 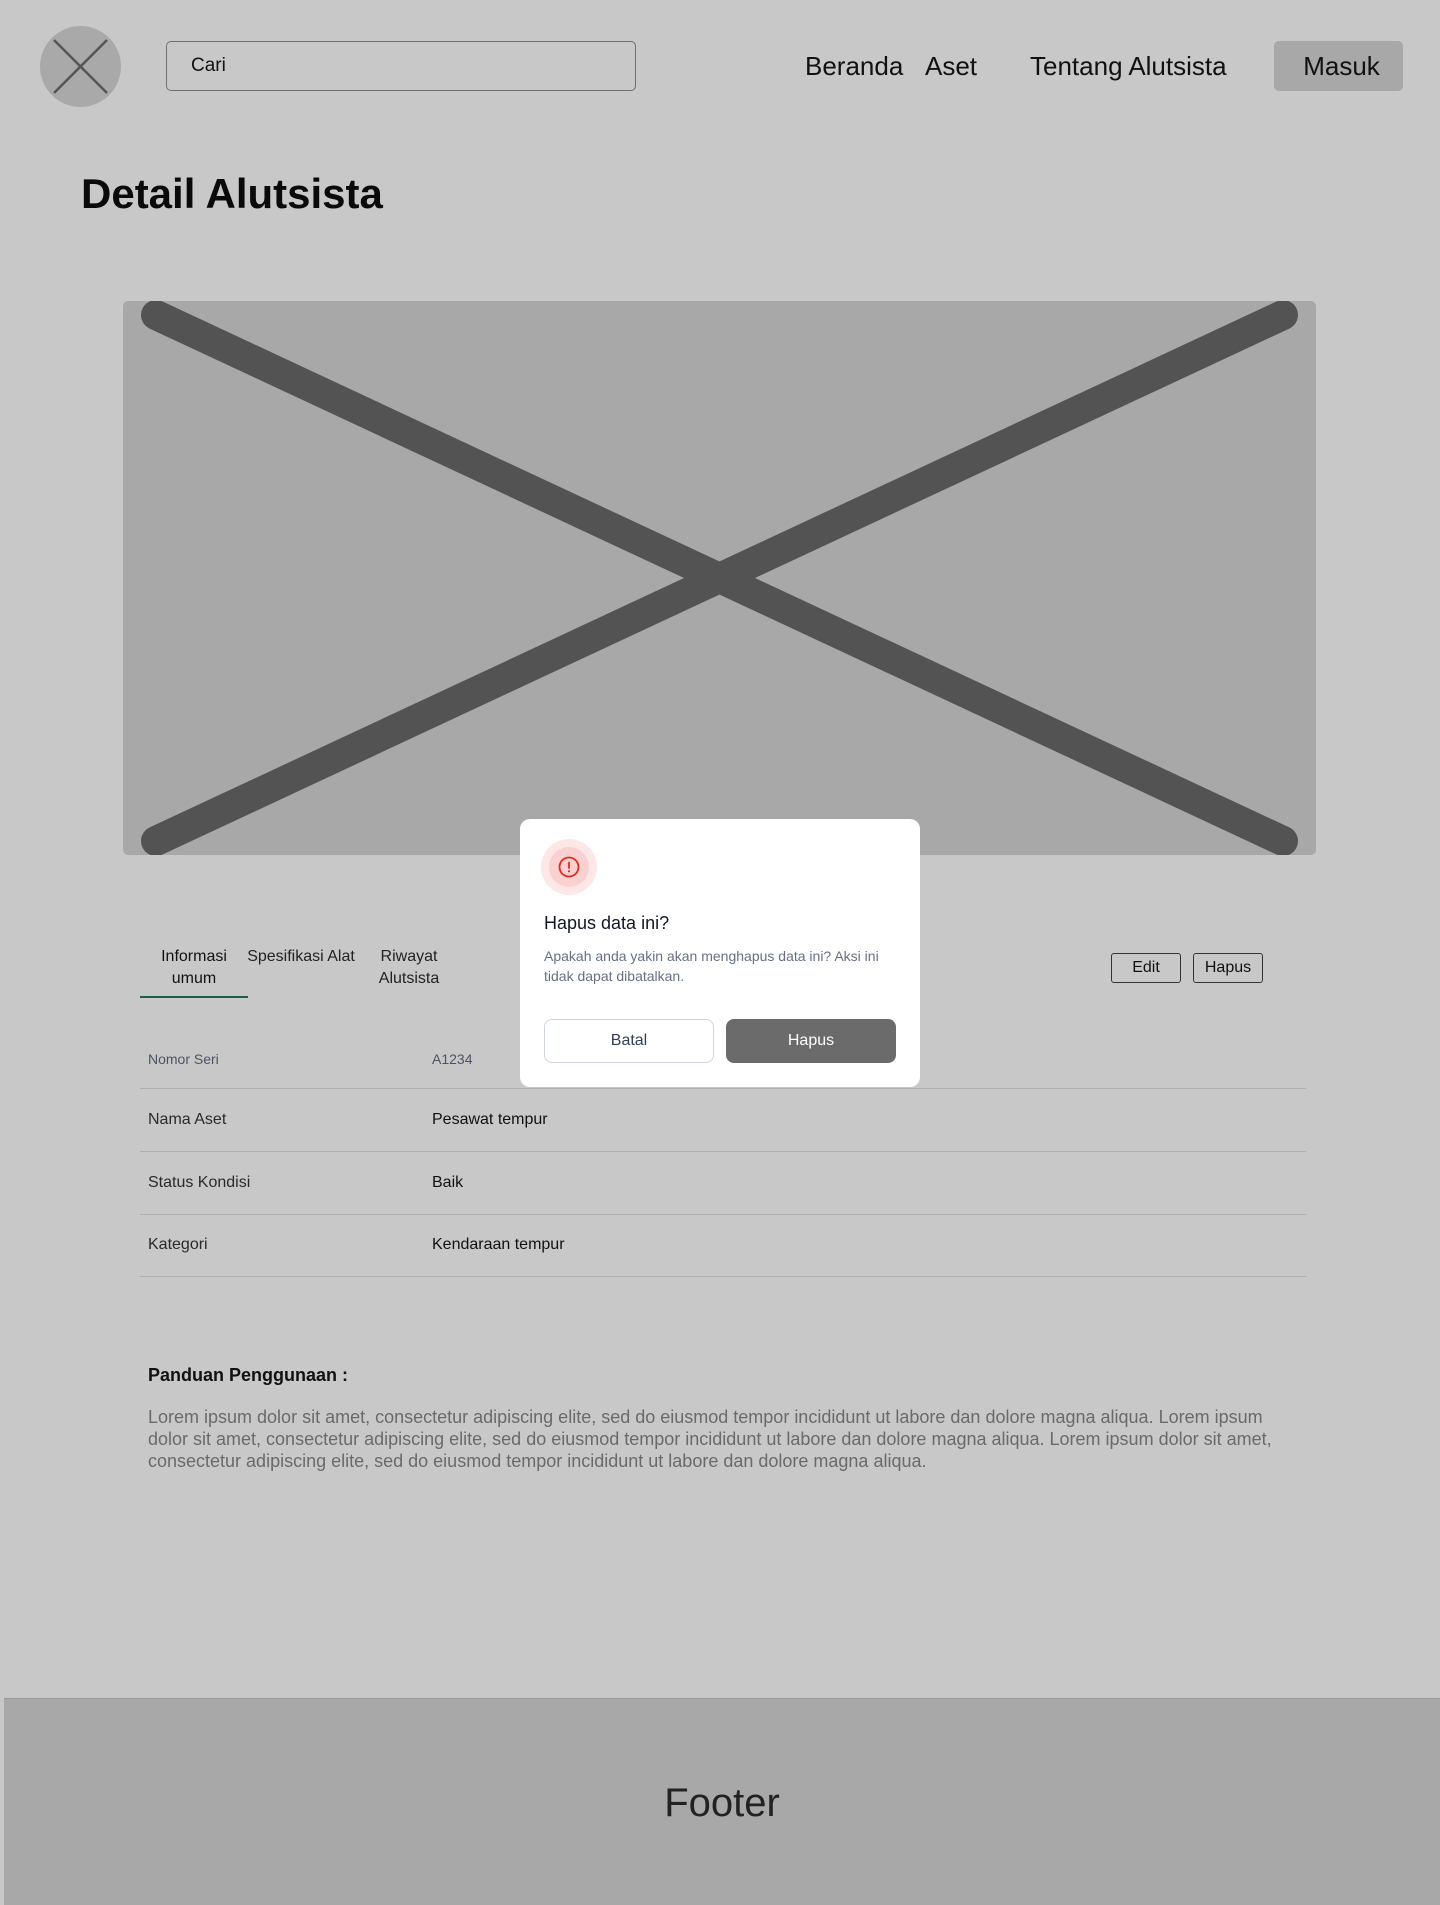 What do you see at coordinates (187, 1119) in the screenshot?
I see `info-label: Nama Aset` at bounding box center [187, 1119].